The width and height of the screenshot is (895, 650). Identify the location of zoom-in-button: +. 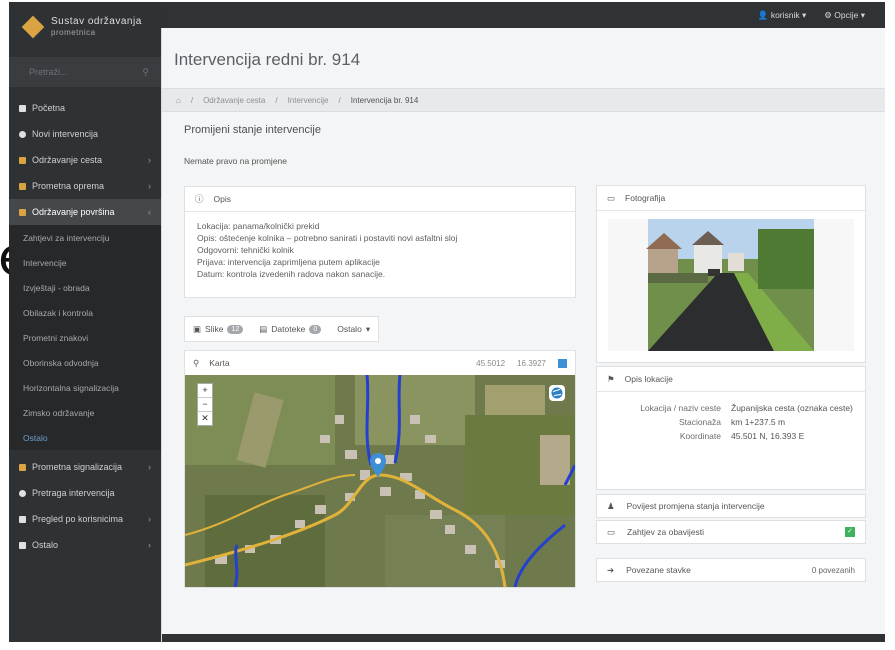
(205, 390).